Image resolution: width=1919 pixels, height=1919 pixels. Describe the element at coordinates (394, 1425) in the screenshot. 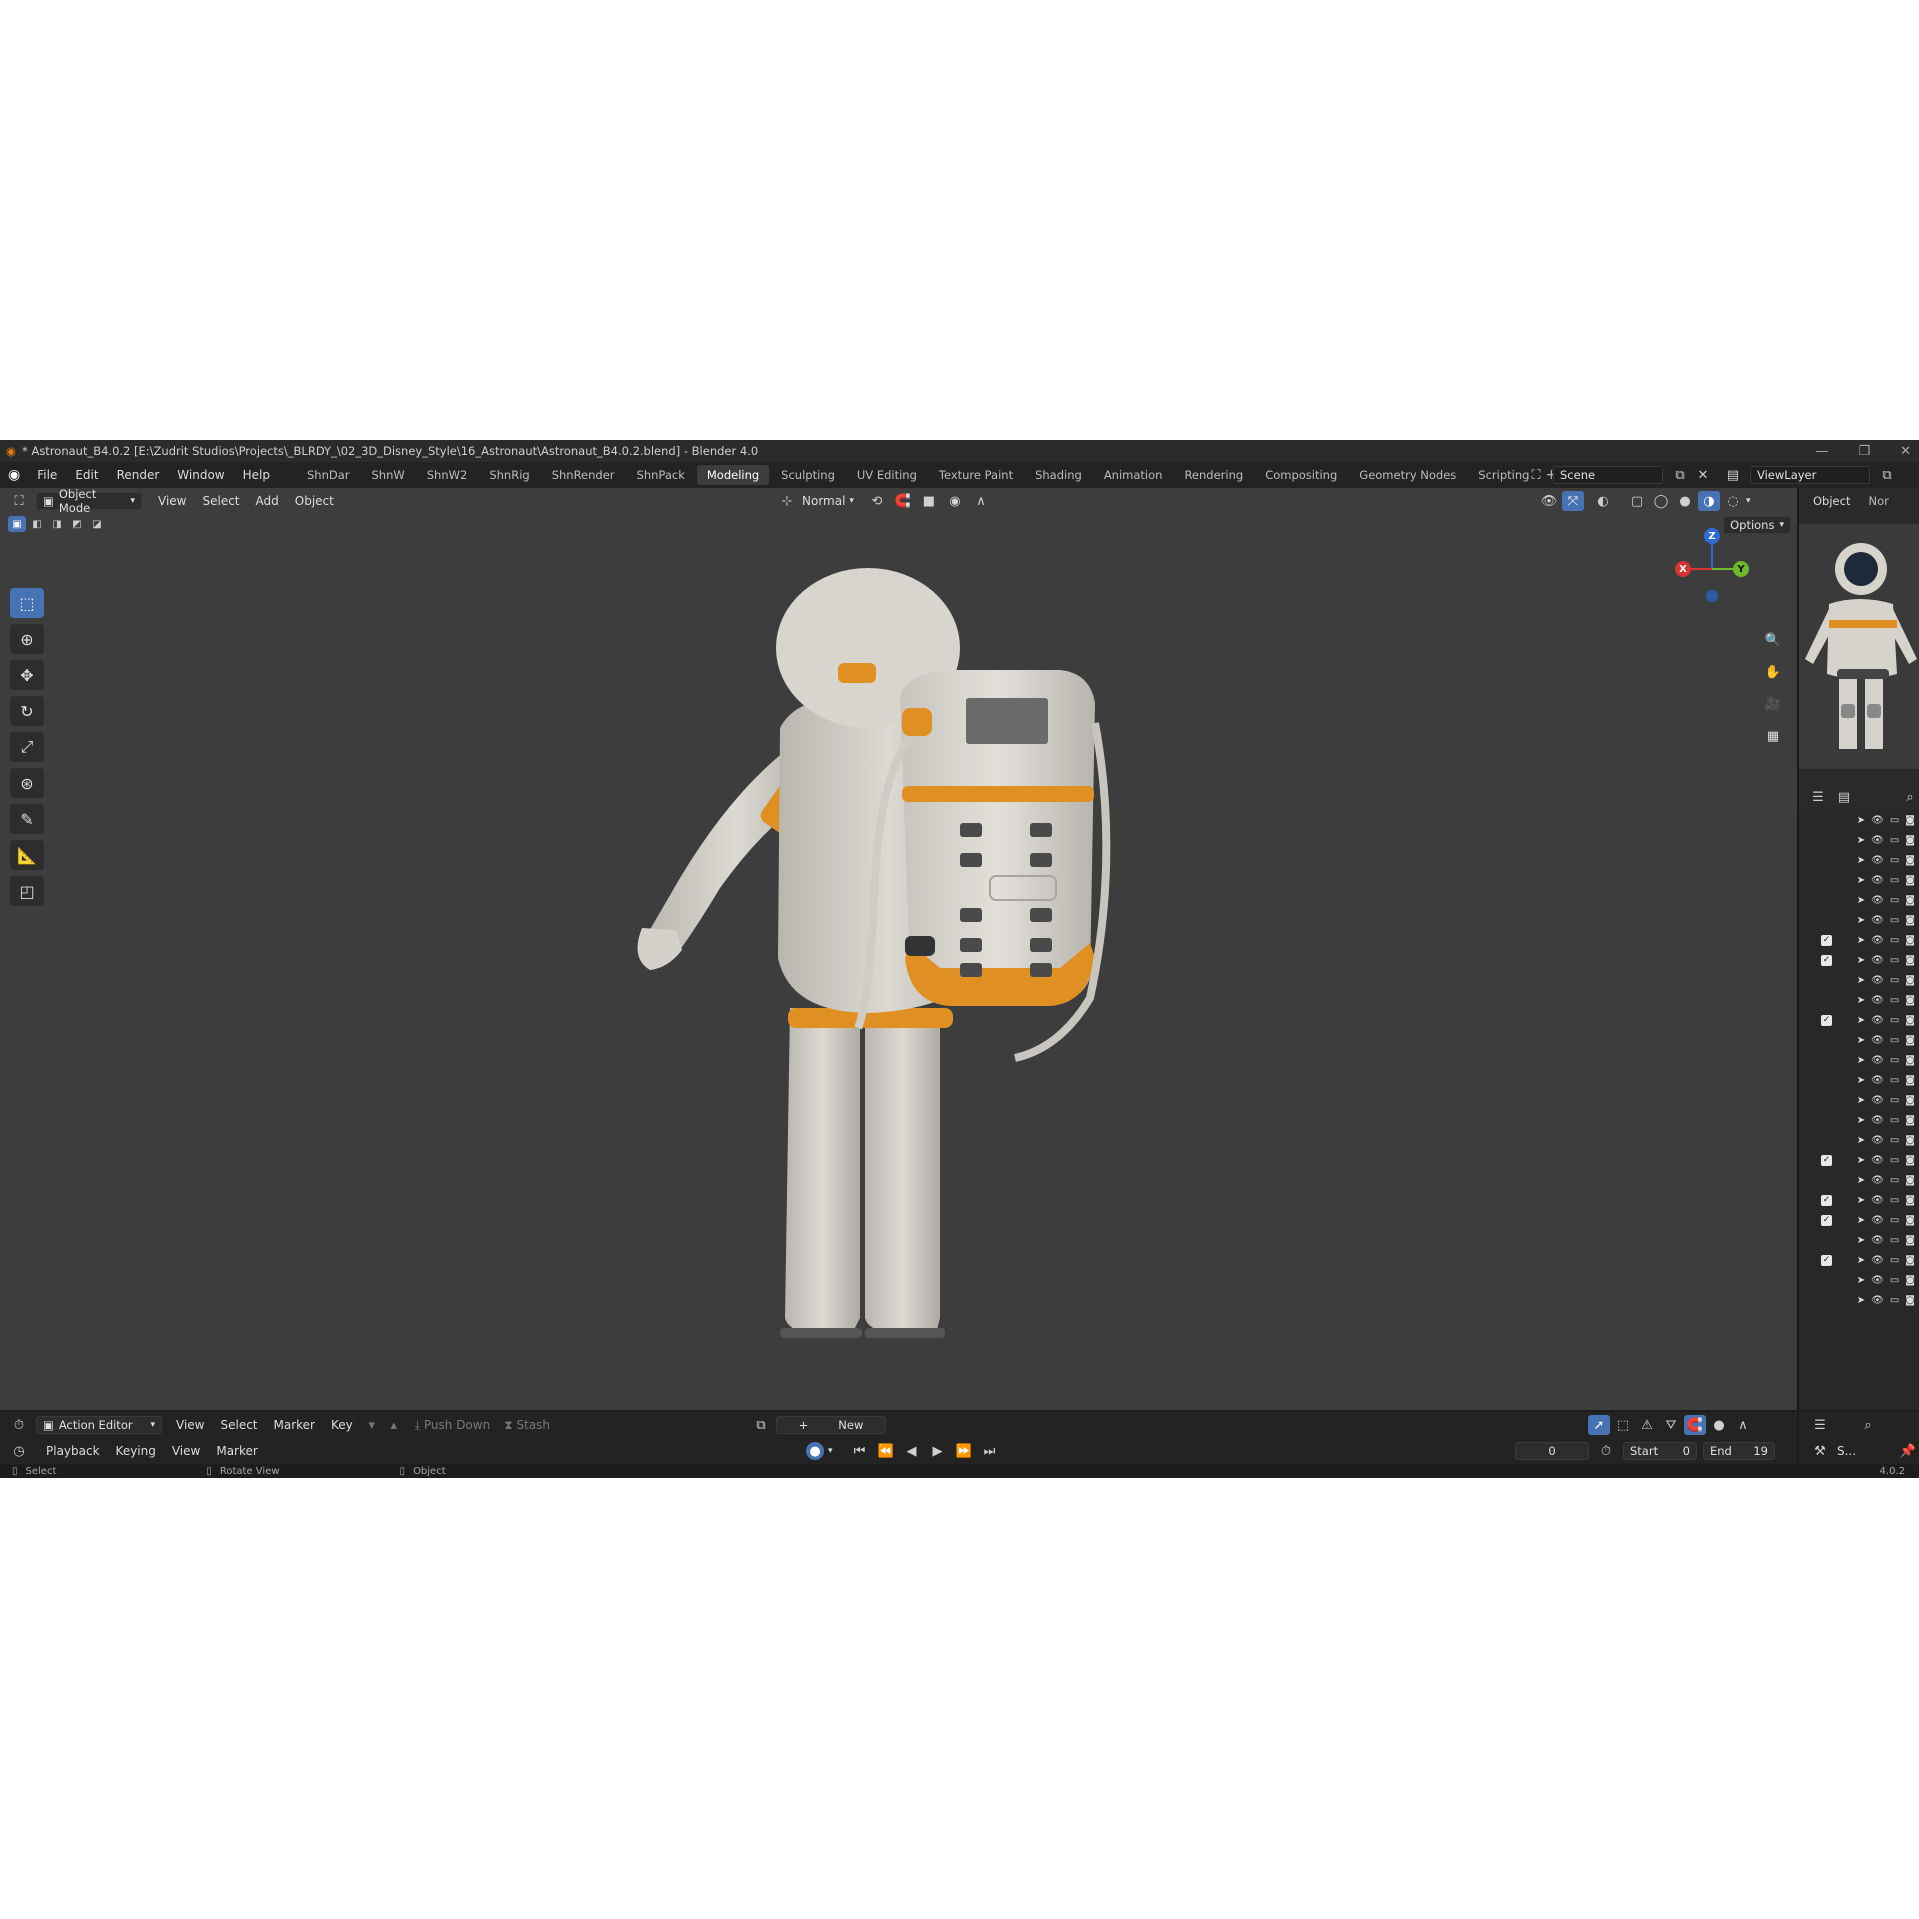

I see `action-down-icon: ▴` at that location.